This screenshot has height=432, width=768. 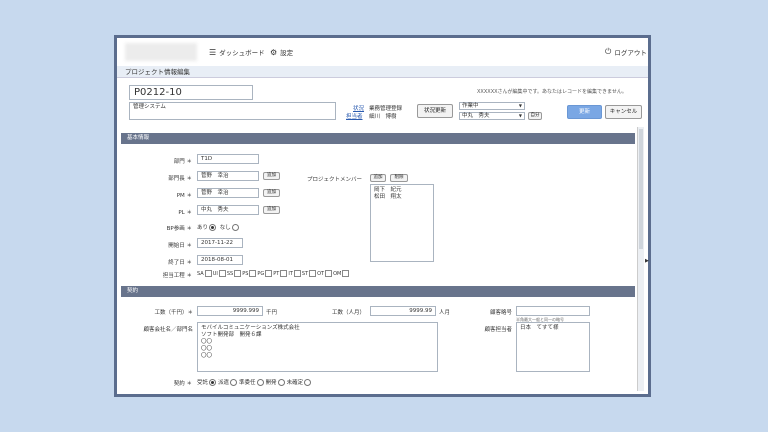 What do you see at coordinates (271, 176) in the screenshot?
I see `dept-head-add-button: 追加` at bounding box center [271, 176].